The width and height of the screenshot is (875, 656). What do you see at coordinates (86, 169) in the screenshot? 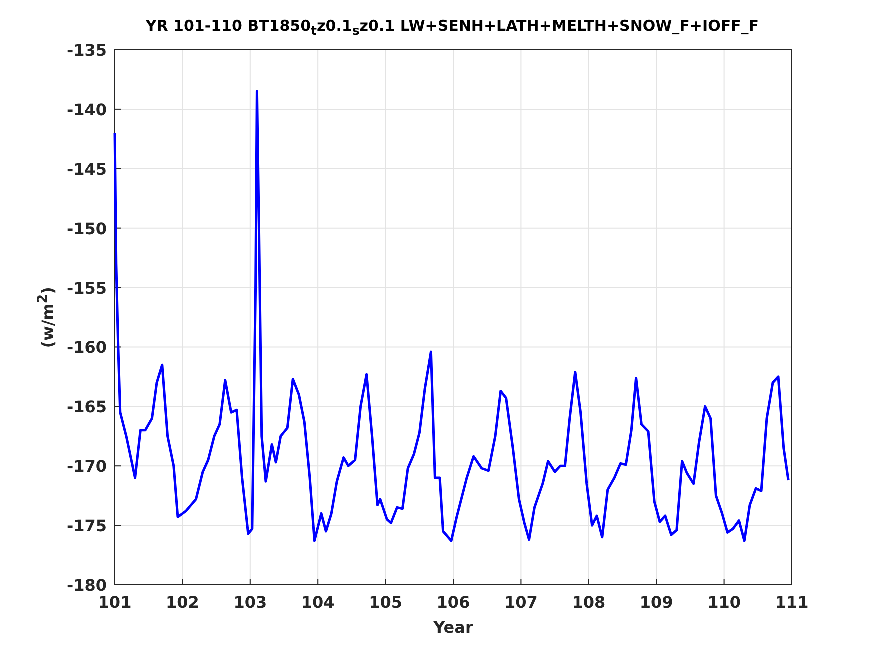
I see `tick-label: -145` at bounding box center [86, 169].